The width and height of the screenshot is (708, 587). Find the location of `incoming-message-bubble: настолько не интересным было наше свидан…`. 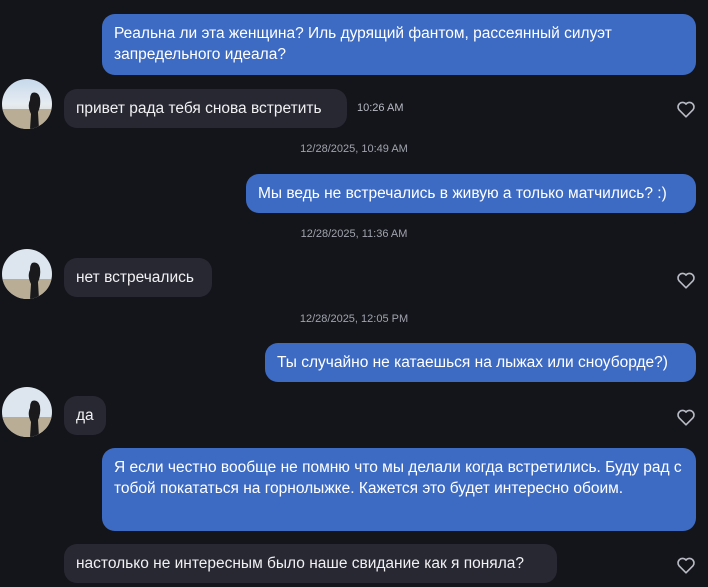

incoming-message-bubble: настолько не интересным было наше свидан… is located at coordinates (310, 563).